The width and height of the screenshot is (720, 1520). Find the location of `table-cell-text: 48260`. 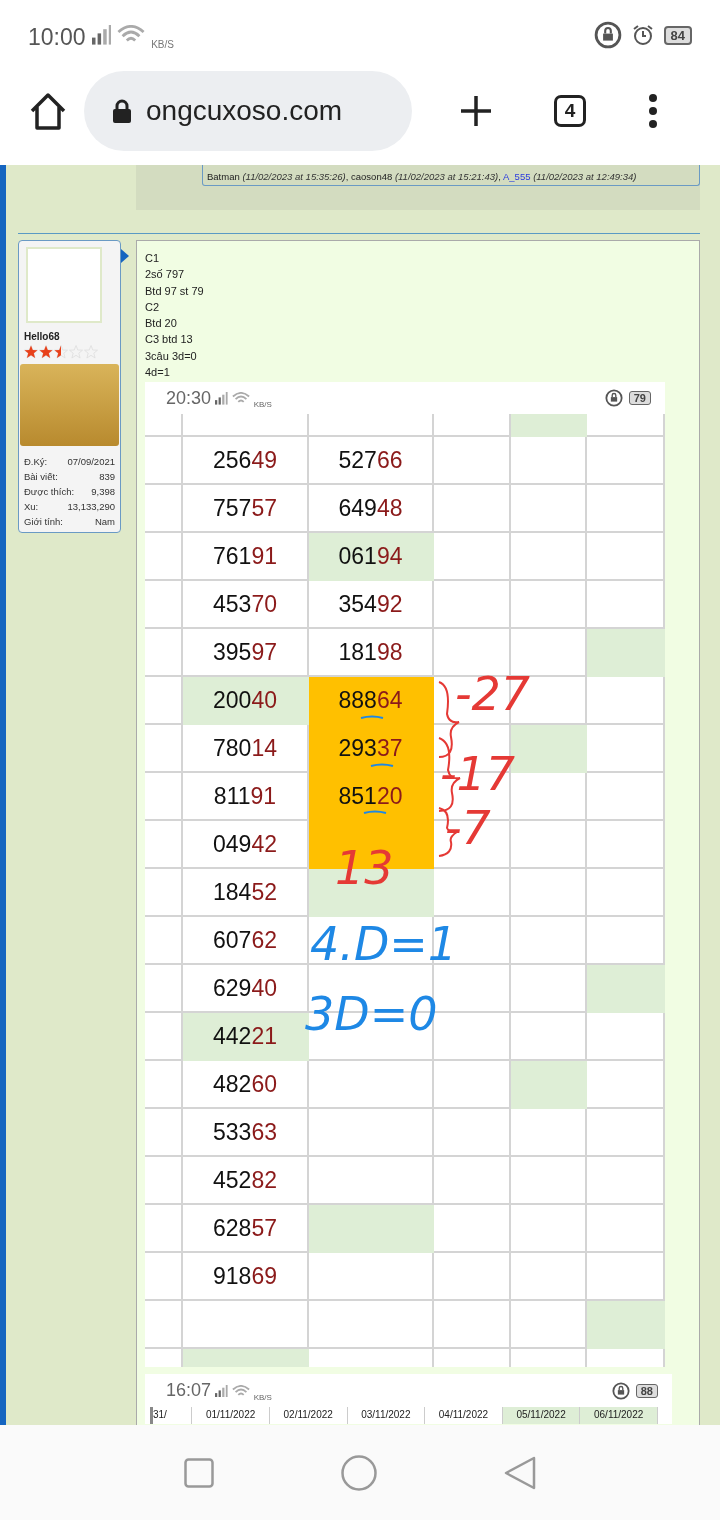

table-cell-text: 48260 is located at coordinates (245, 1084).